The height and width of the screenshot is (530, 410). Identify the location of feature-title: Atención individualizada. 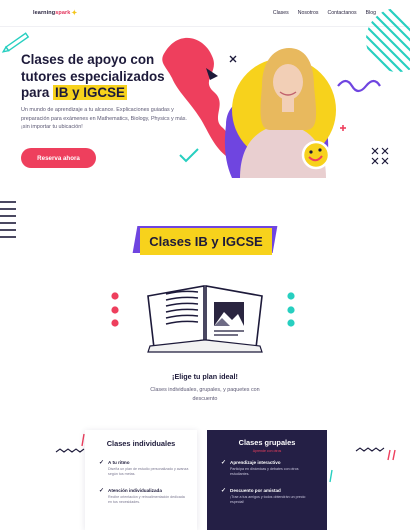
(135, 490).